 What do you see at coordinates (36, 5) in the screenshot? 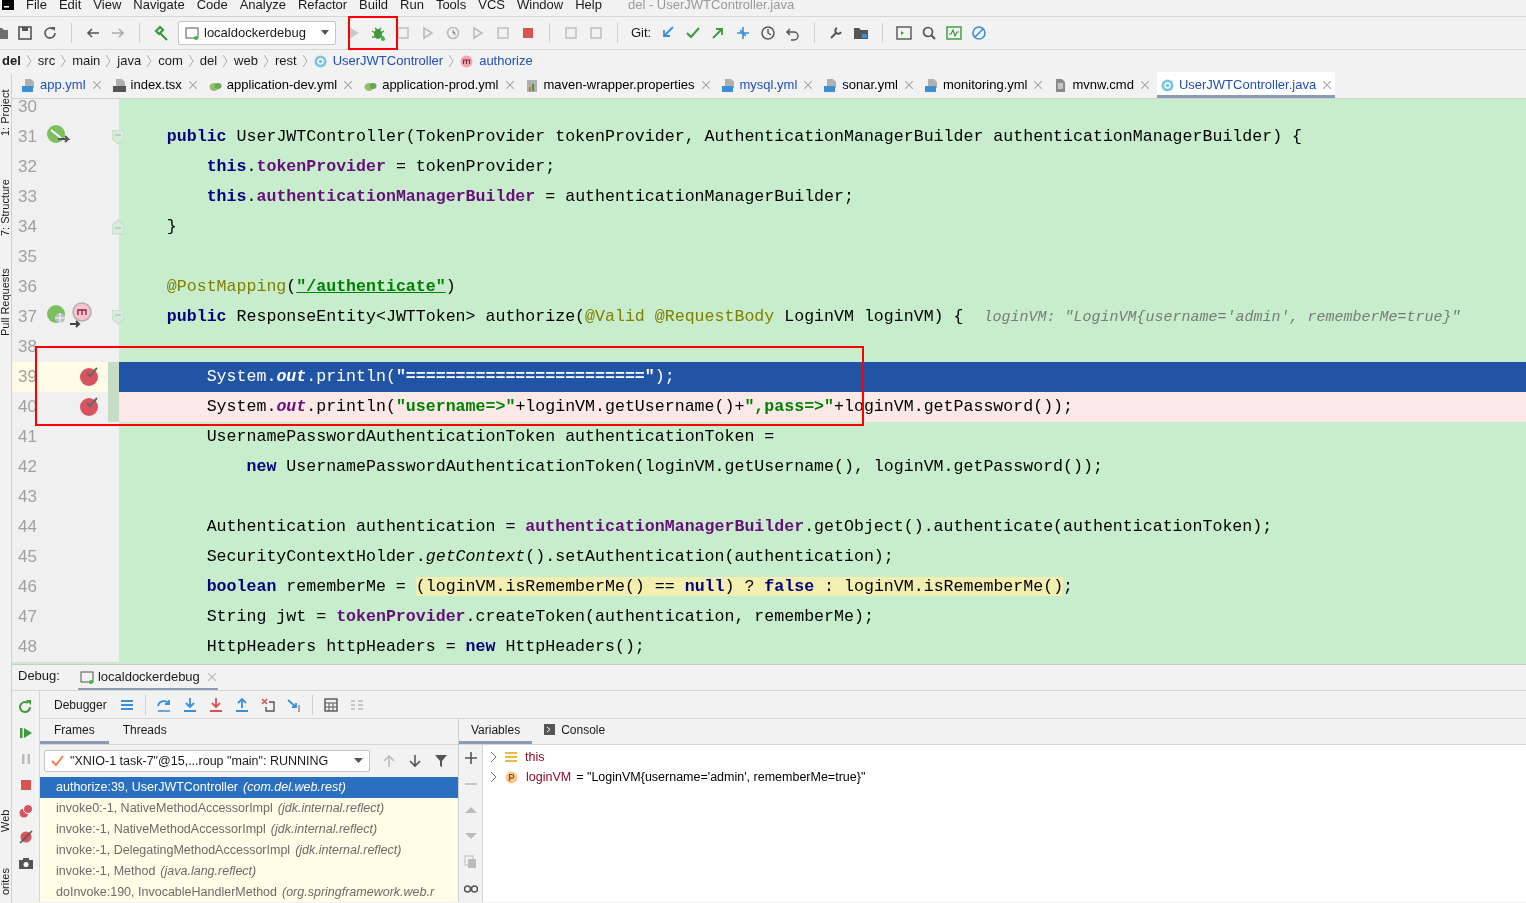
I see `menu-item: File` at bounding box center [36, 5].